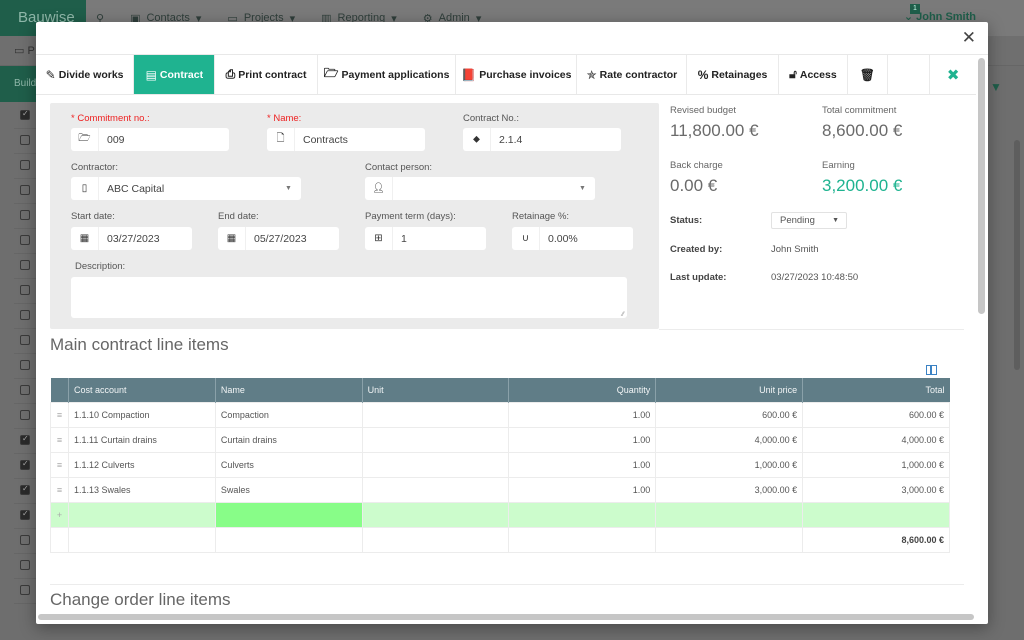 The height and width of the screenshot is (640, 1024). What do you see at coordinates (1017, 255) in the screenshot?
I see `page-scrollbar` at bounding box center [1017, 255].